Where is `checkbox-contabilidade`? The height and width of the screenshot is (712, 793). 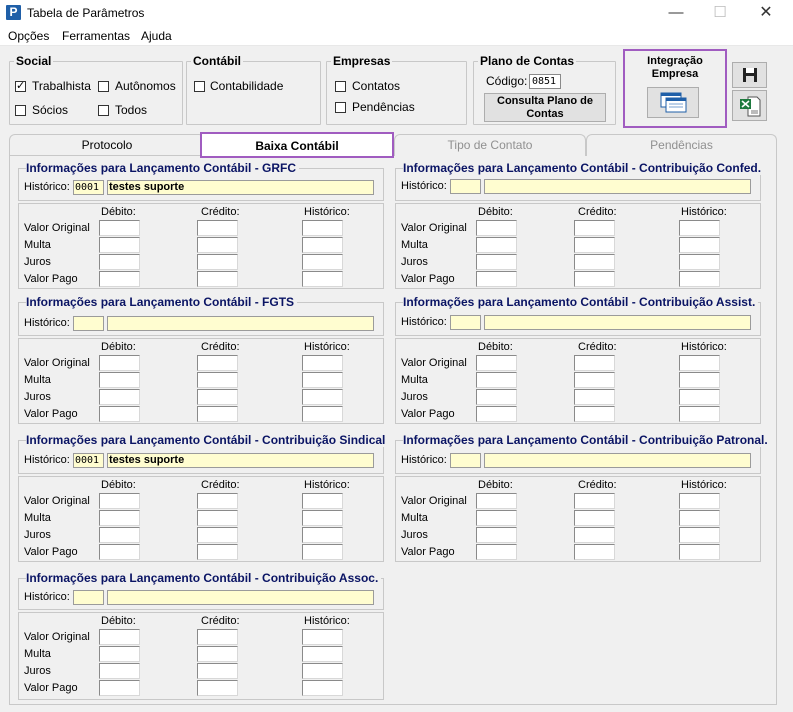 checkbox-contabilidade is located at coordinates (199, 86).